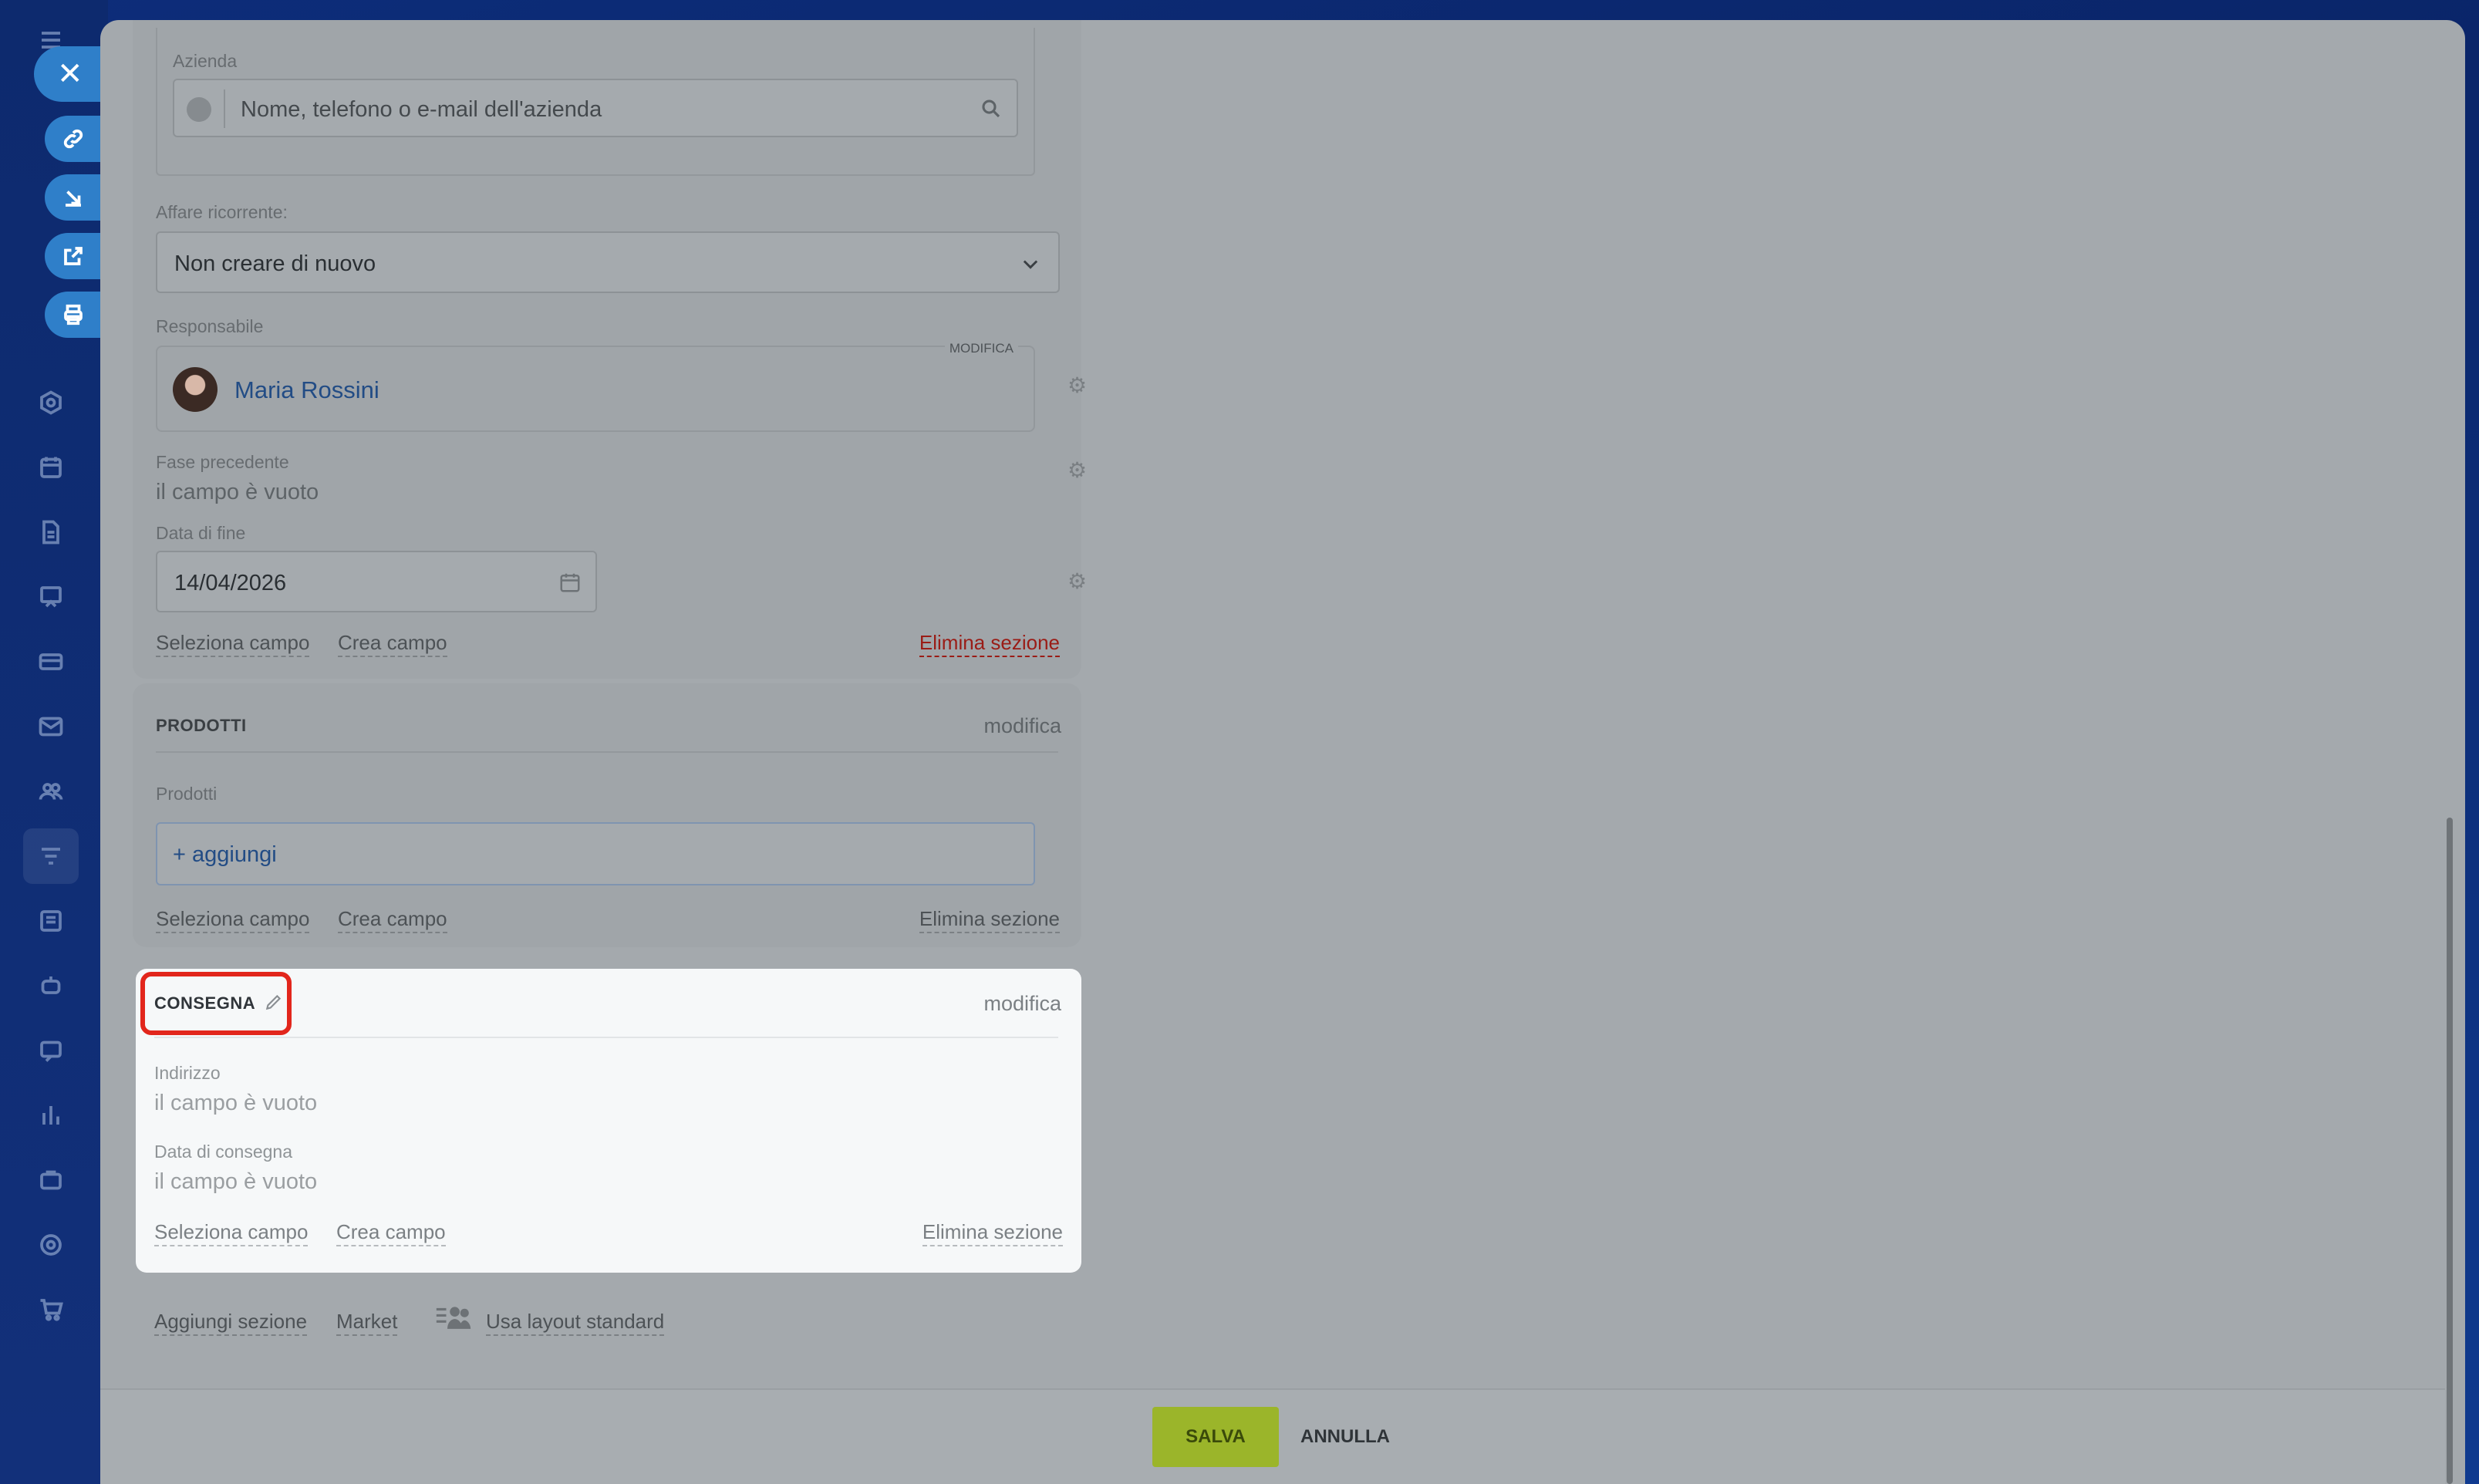 The width and height of the screenshot is (2479, 1484). What do you see at coordinates (187, 794) in the screenshot?
I see `products-field-label: Prodotti` at bounding box center [187, 794].